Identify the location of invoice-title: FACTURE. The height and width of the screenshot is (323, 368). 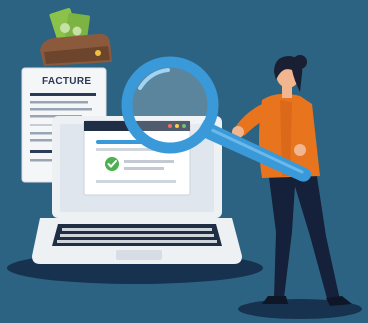
(66, 81).